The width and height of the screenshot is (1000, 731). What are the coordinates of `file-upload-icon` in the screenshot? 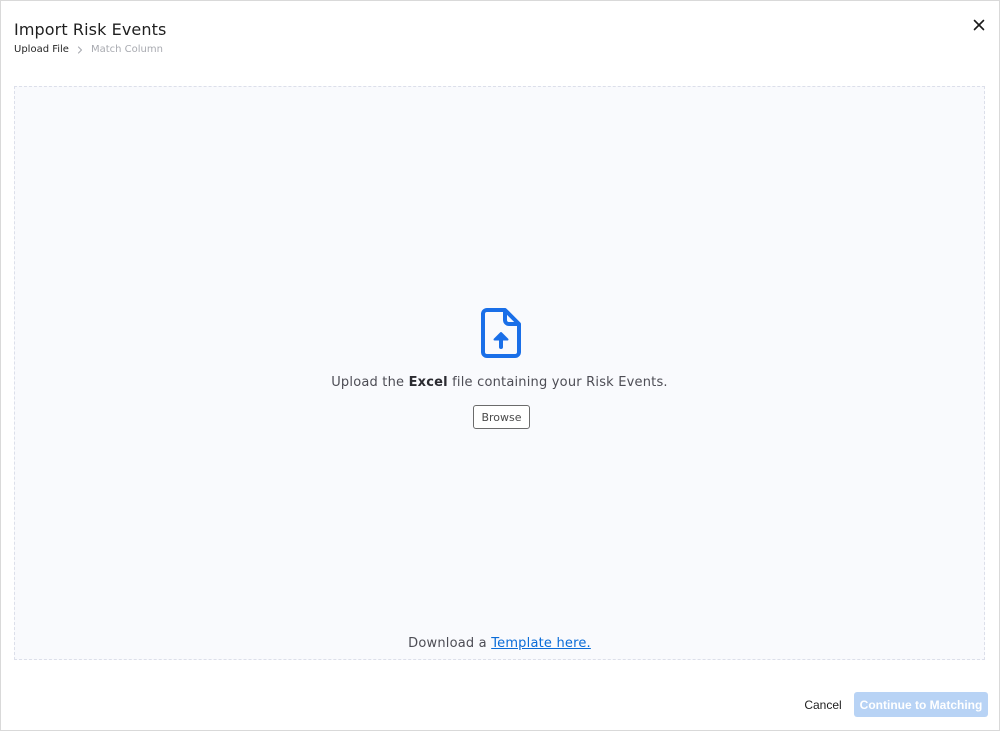 It's located at (501, 333).